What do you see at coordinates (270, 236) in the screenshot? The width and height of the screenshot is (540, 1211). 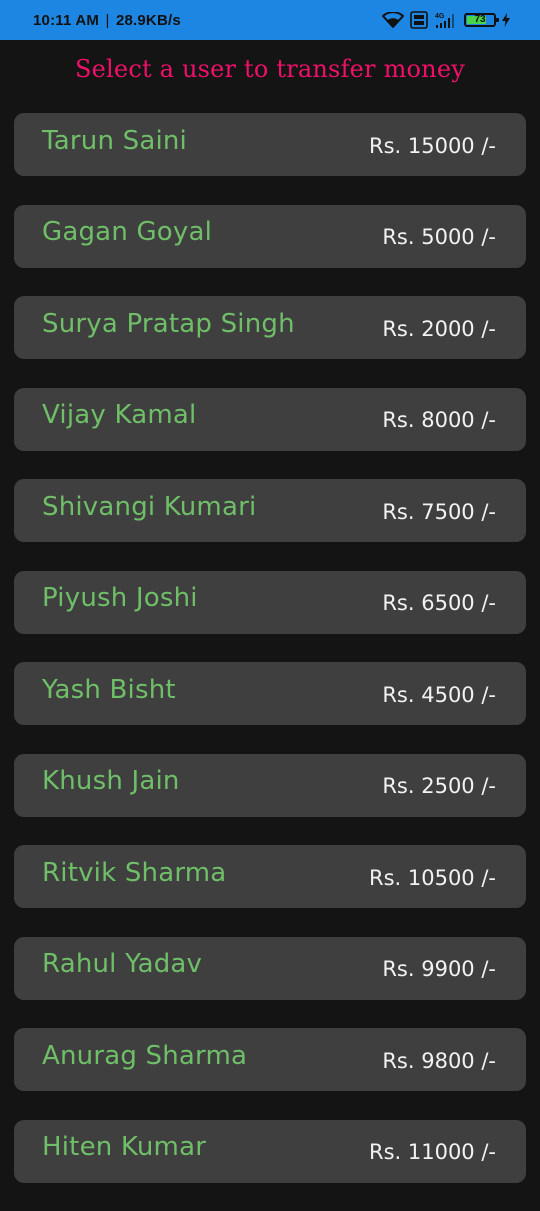 I see `user-card: Gagan Goyal Rs. 5000 /-` at bounding box center [270, 236].